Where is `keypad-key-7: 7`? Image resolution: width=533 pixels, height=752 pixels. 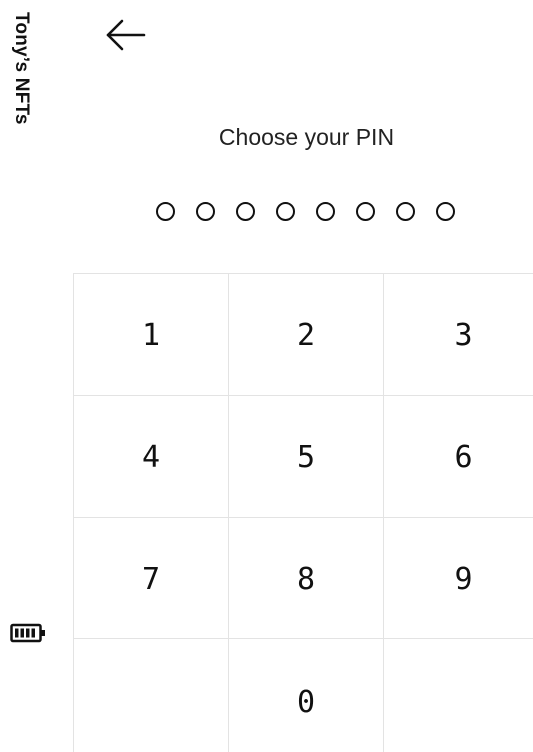
keypad-key-7: 7 is located at coordinates (151, 578).